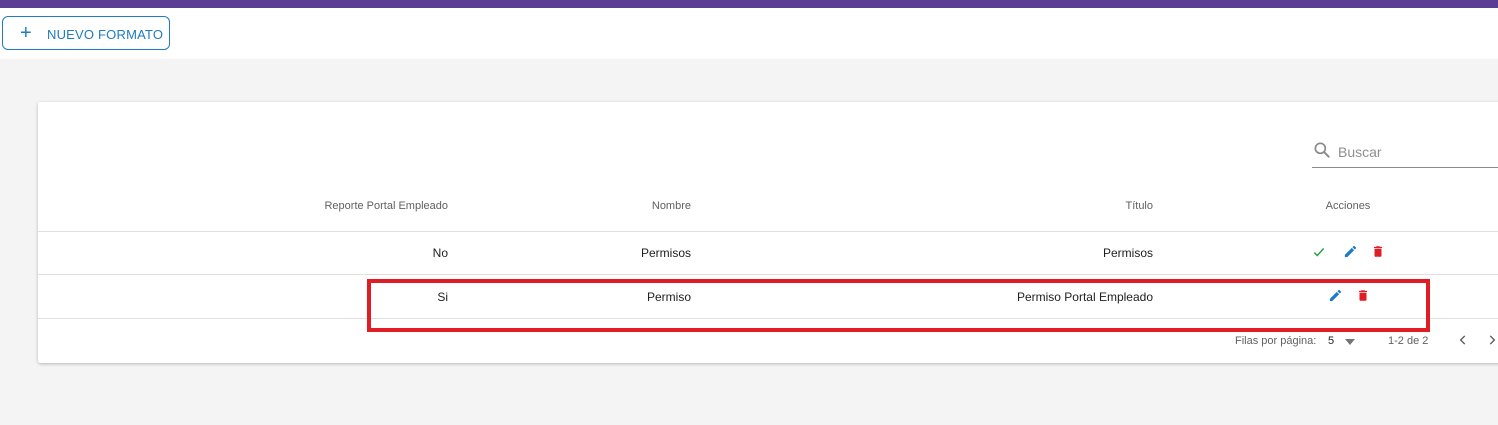 The image size is (1498, 425). Describe the element at coordinates (1360, 152) in the screenshot. I see `search-placeholder: Buscar` at that location.